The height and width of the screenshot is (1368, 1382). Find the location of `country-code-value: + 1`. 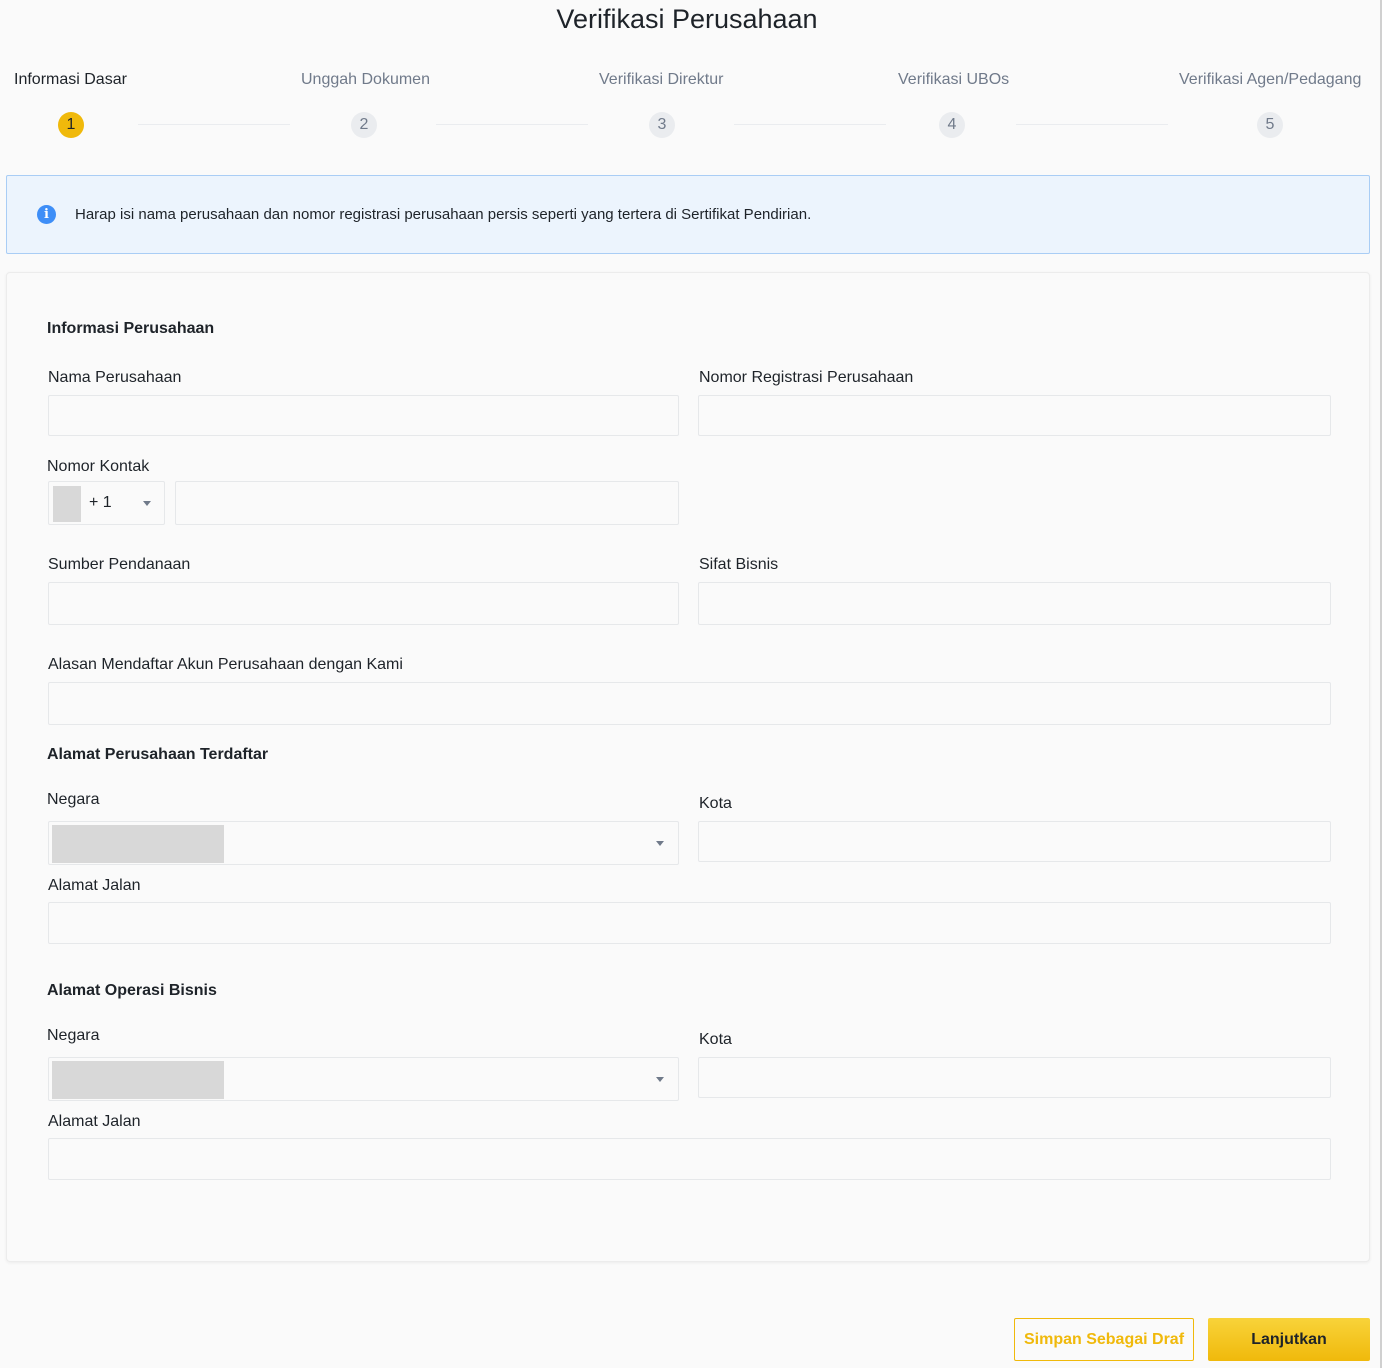

country-code-value: + 1 is located at coordinates (100, 502).